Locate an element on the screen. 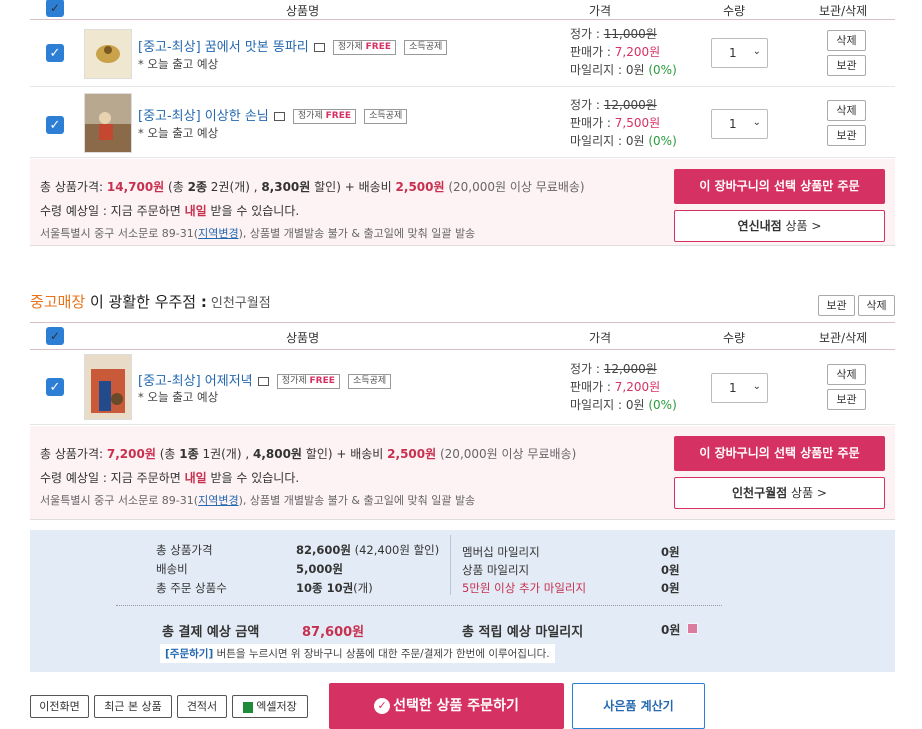  v3: 10종 10권 is located at coordinates (325, 588).